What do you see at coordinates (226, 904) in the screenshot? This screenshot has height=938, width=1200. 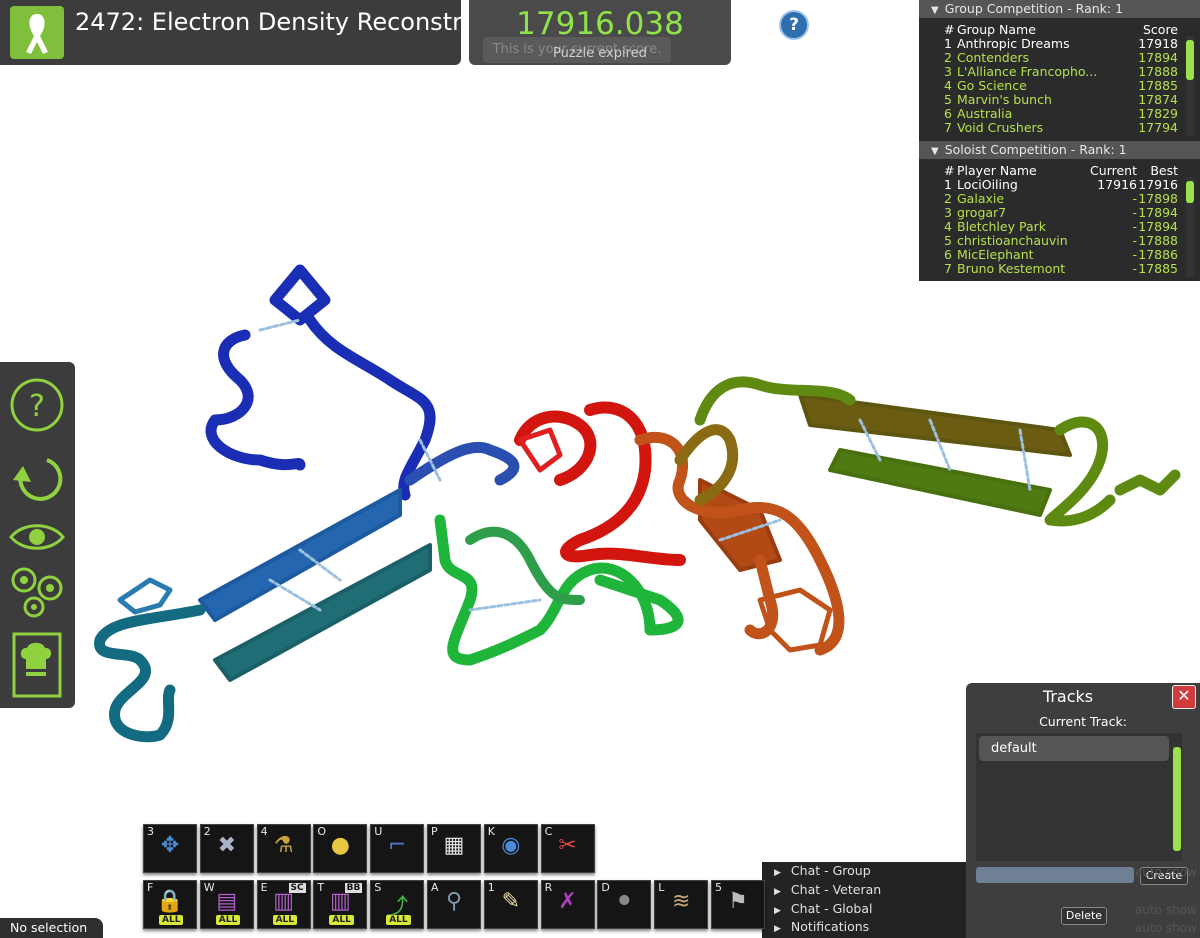 I see `wiggle-all-tool-button: W ▤ ALL` at bounding box center [226, 904].